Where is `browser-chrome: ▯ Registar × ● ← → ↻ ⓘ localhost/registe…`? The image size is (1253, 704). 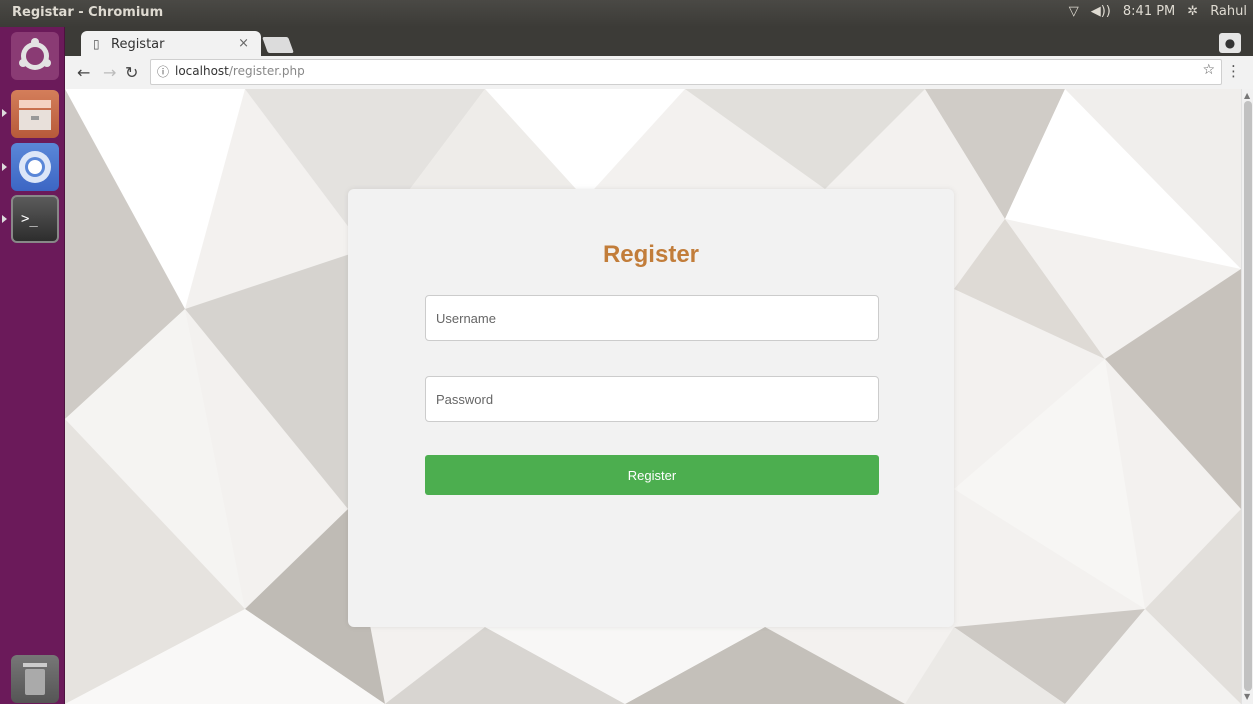 browser-chrome: ▯ Registar × ● ← → ↻ ⓘ localhost/registe… is located at coordinates (659, 58).